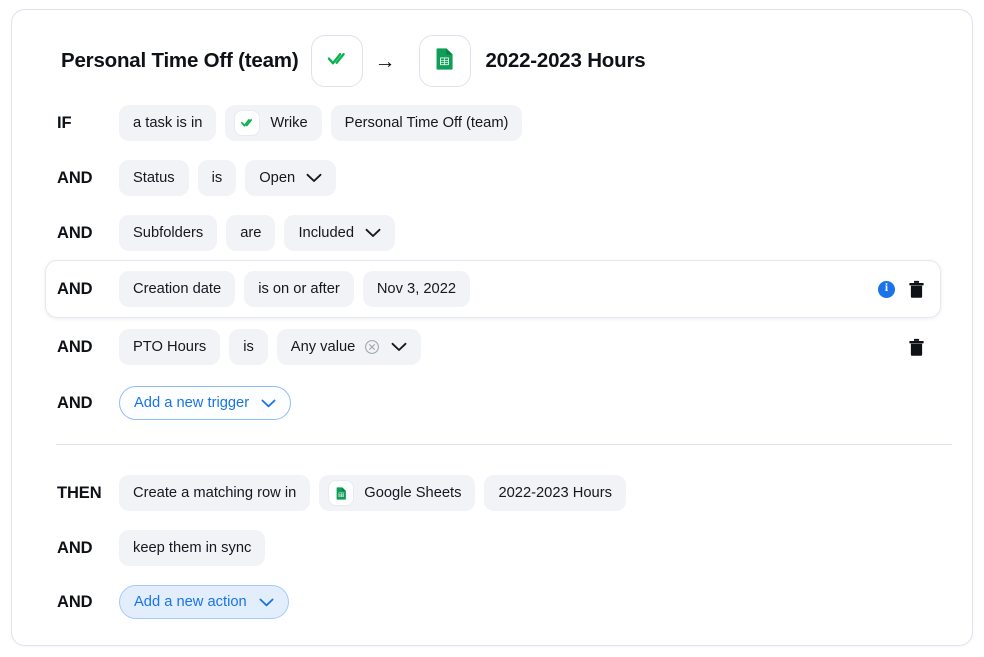 Image resolution: width=984 pixels, height=657 pixels. I want to click on condition-chip: a task is in, so click(168, 123).